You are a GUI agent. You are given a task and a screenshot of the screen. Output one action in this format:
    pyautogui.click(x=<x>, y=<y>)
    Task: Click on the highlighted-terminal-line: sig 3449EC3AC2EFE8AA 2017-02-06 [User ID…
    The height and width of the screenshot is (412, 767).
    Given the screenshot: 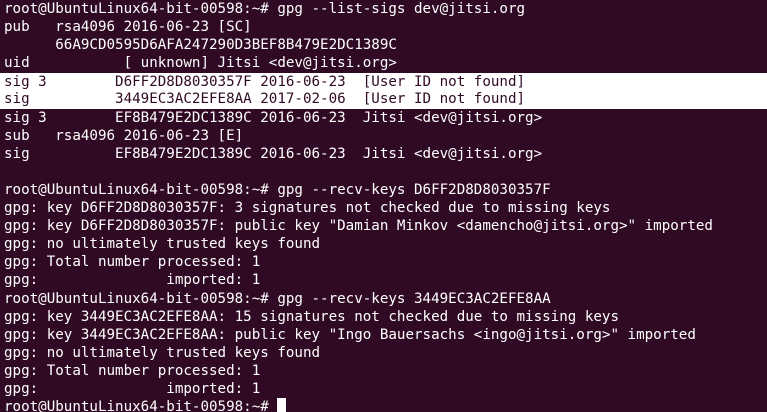 What is the action you would take?
    pyautogui.click(x=383, y=99)
    